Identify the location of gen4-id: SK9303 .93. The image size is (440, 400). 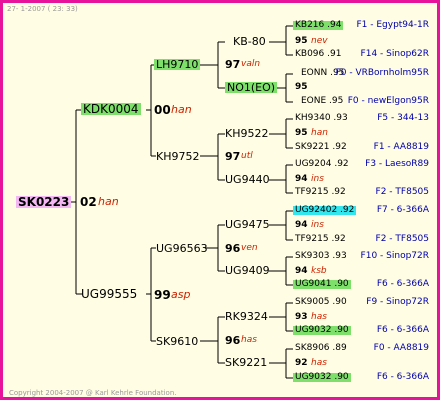
(321, 256).